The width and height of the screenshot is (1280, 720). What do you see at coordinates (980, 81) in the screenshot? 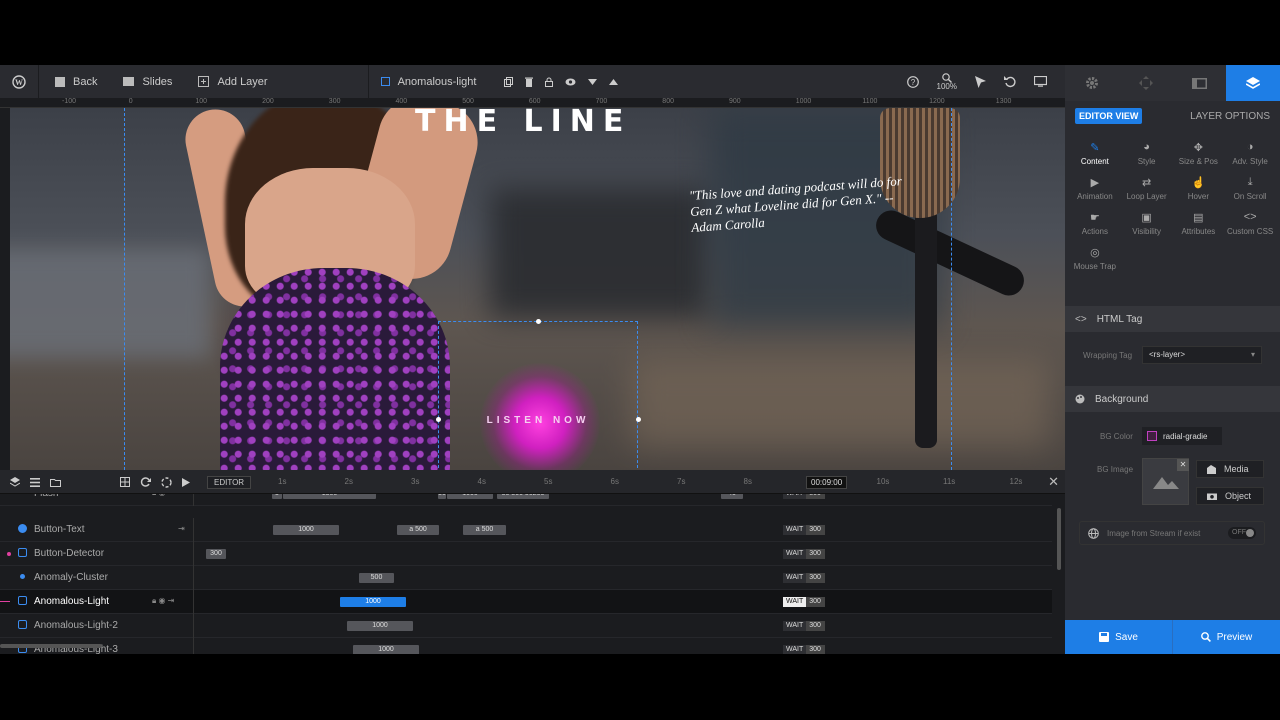
I see `cursor-icon` at bounding box center [980, 81].